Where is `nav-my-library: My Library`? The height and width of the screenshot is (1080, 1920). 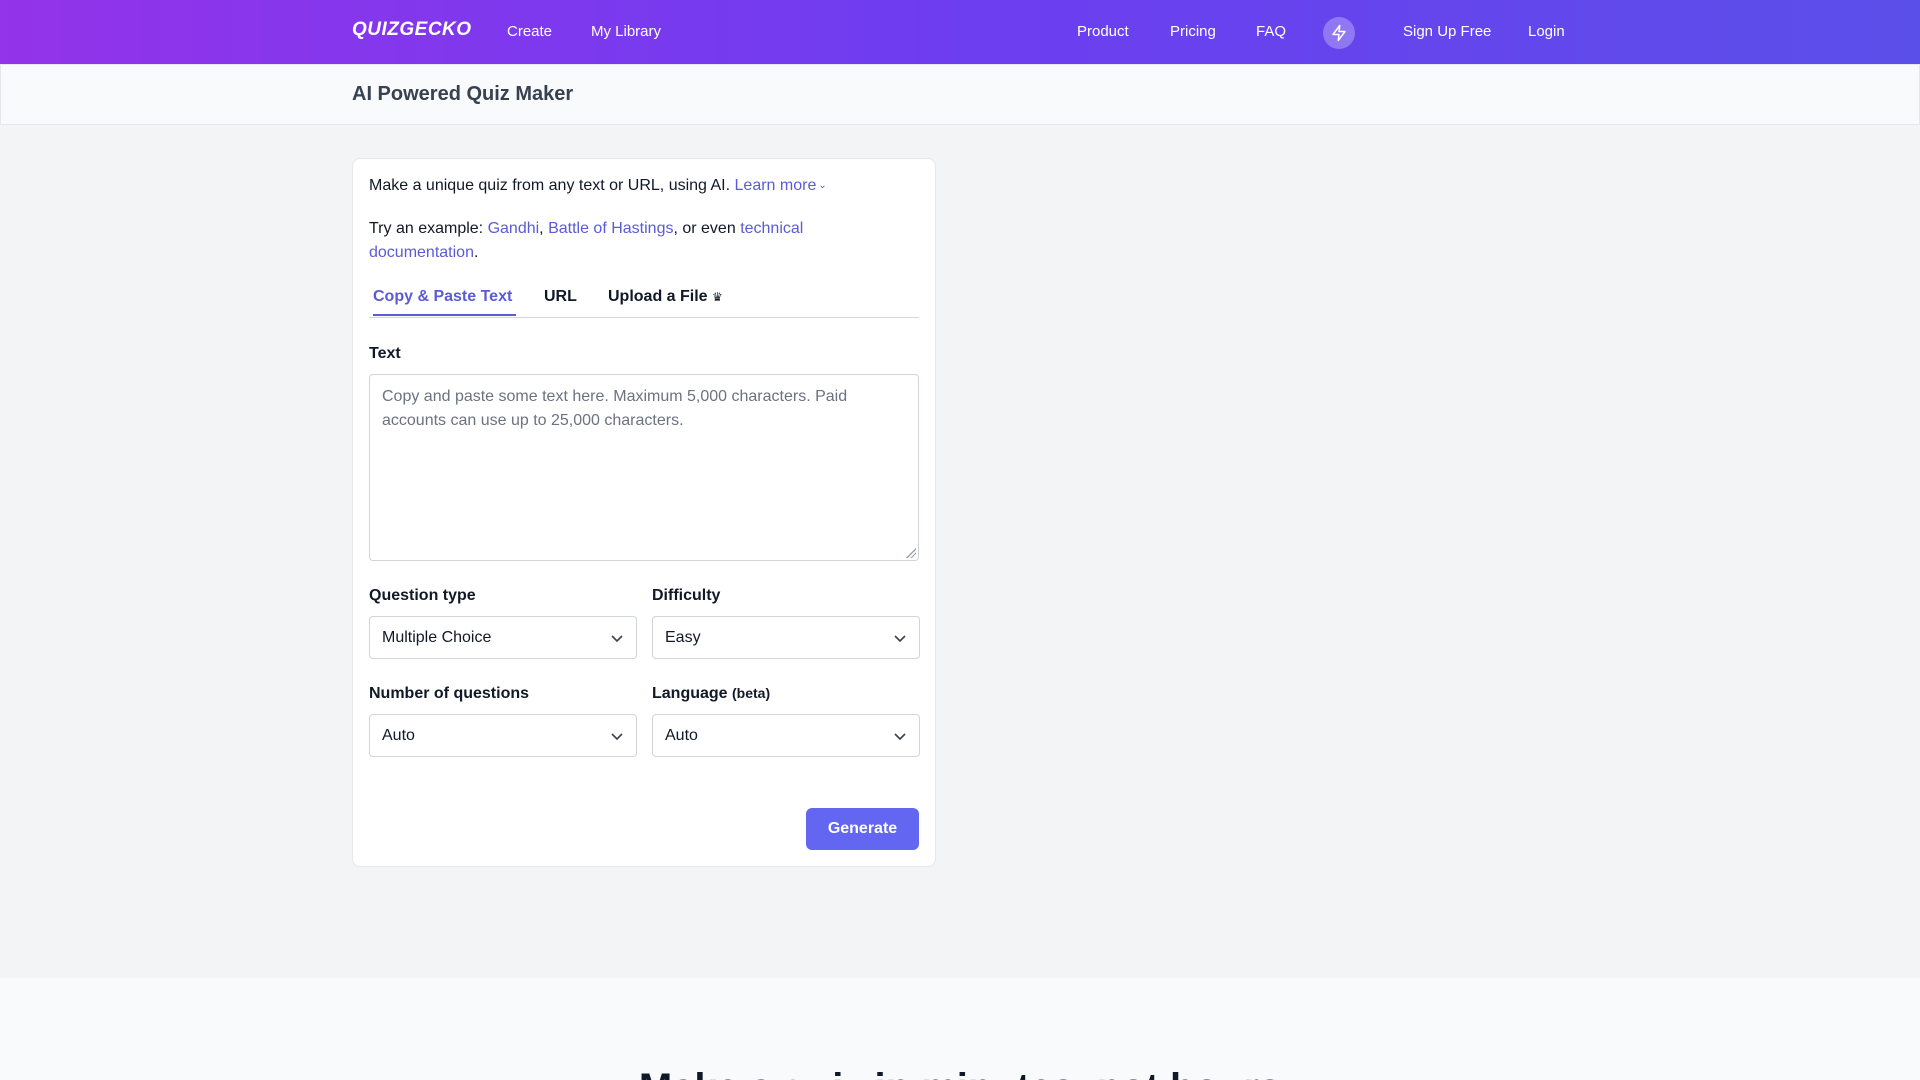
nav-my-library: My Library is located at coordinates (626, 31).